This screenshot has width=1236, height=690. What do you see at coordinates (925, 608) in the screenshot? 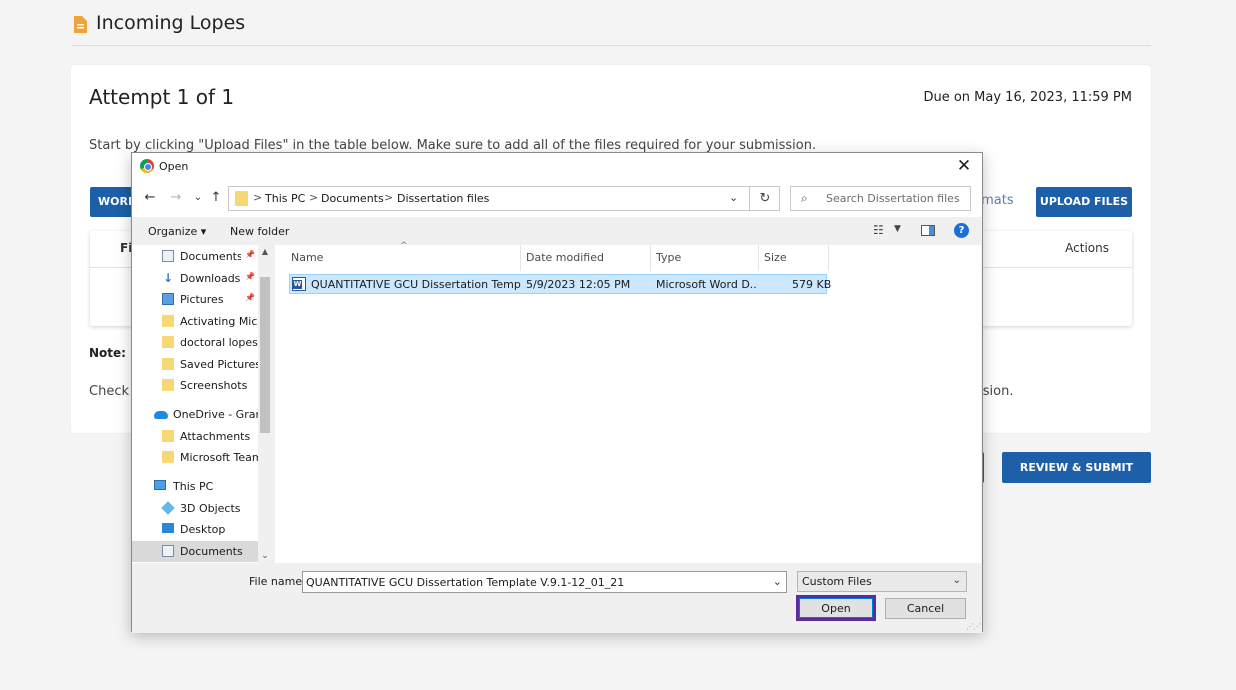
I see `cancel-button: Cancel` at bounding box center [925, 608].